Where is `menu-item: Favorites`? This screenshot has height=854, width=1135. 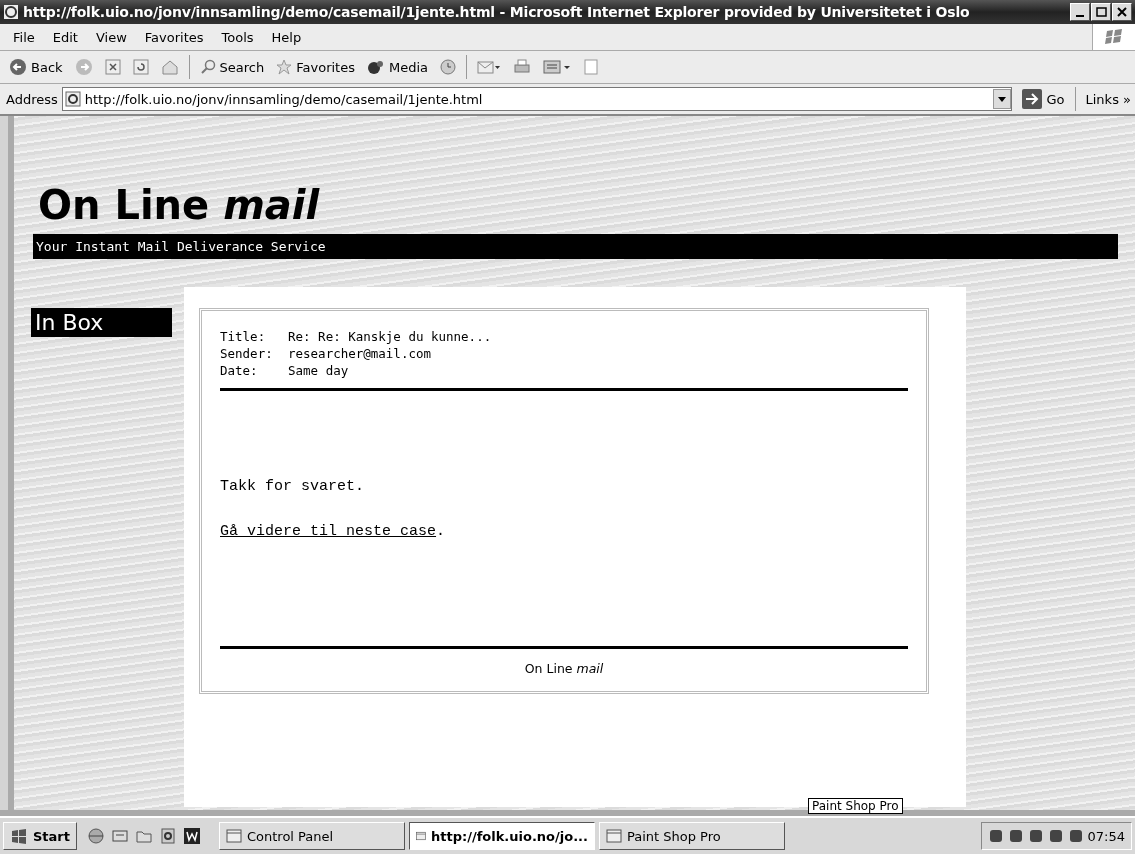 menu-item: Favorites is located at coordinates (174, 37).